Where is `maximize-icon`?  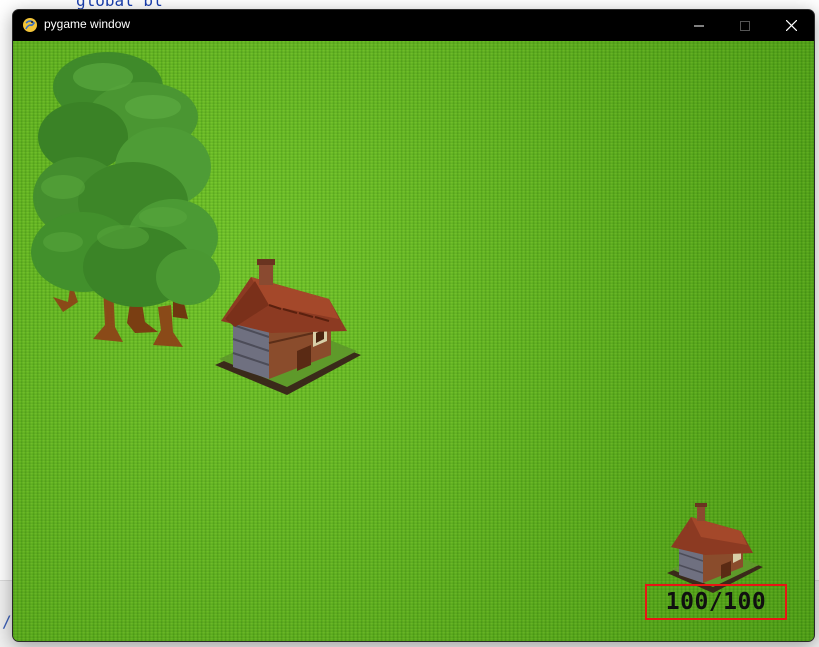 maximize-icon is located at coordinates (745, 25).